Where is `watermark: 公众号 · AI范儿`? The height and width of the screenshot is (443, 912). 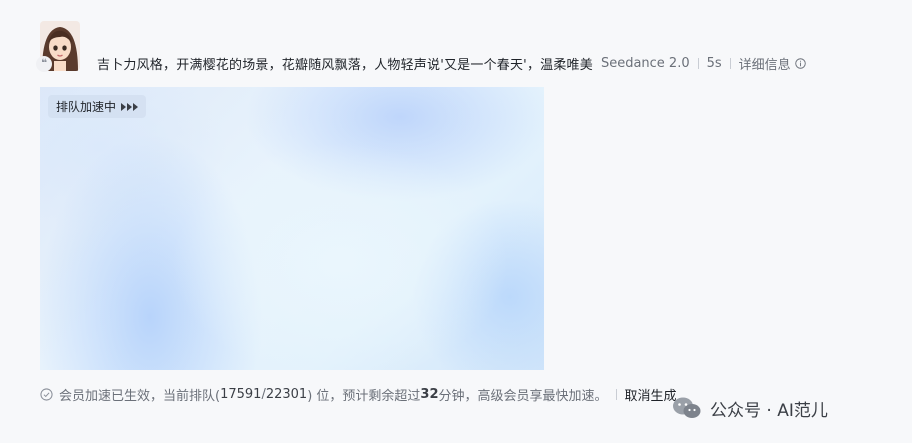
watermark: 公众号 · AI范儿 is located at coordinates (750, 408).